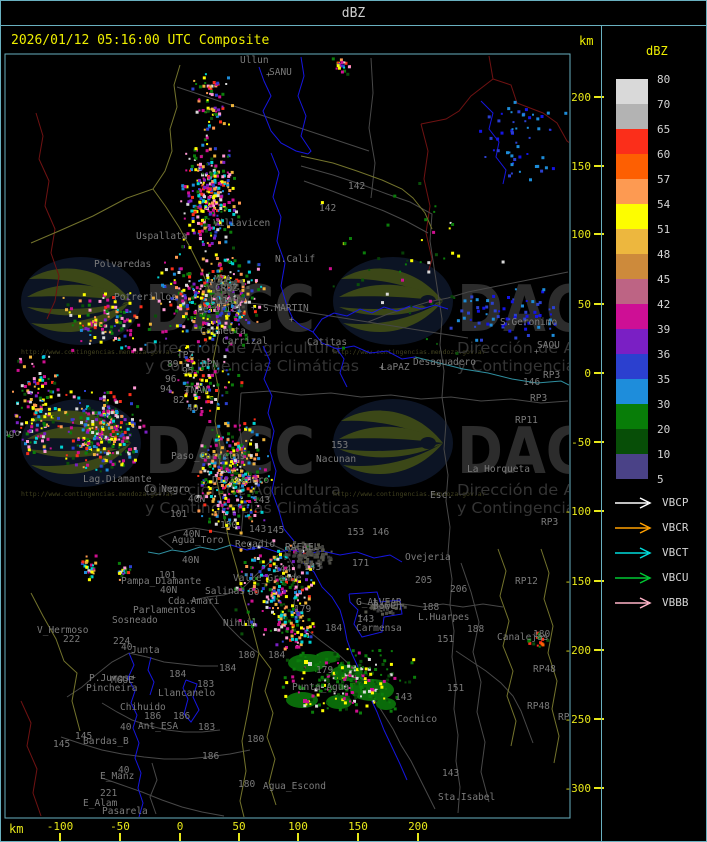 The image size is (707, 842). Describe the element at coordinates (443, 617) in the screenshot. I see `map-label: L.Huarpes` at that location.